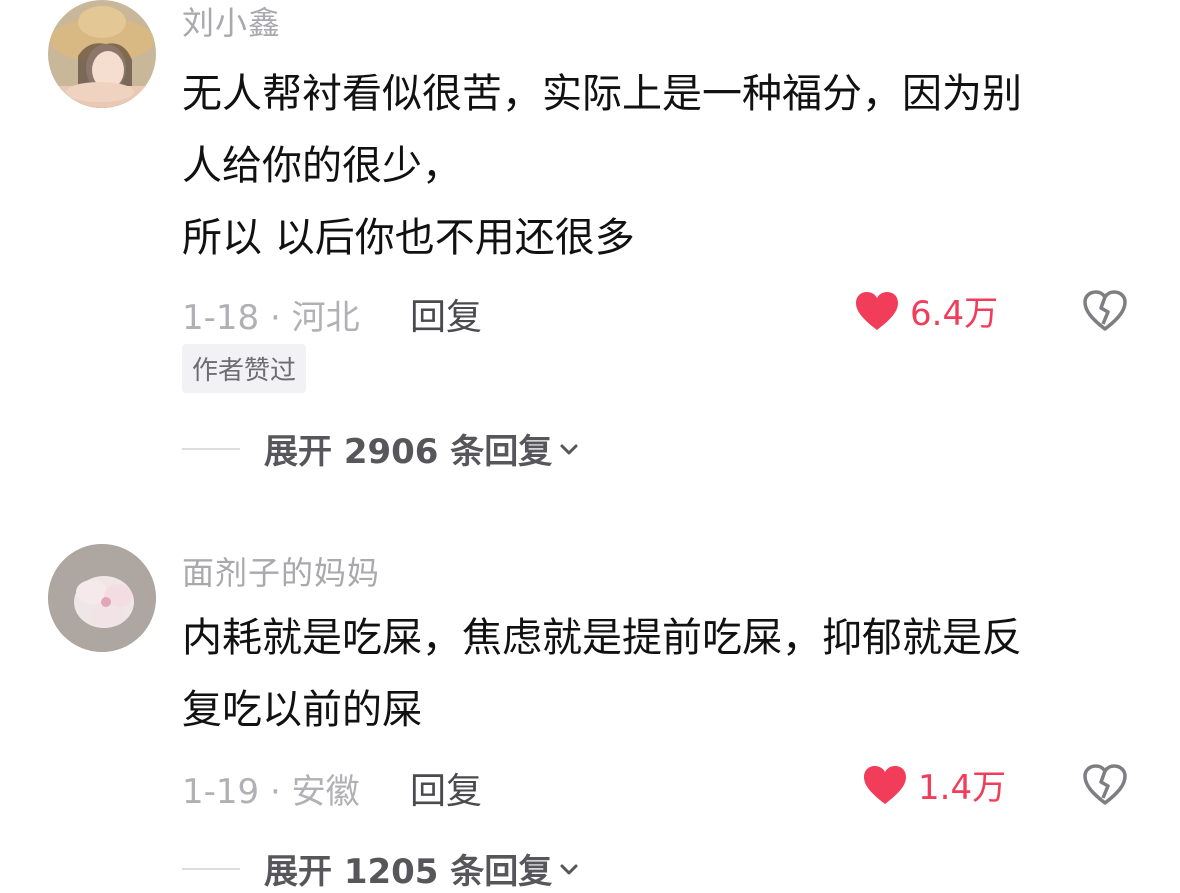  Describe the element at coordinates (602, 94) in the screenshot. I see `comment-line: 无人帮衬看似很苦，实际上是一种福分，因为别` at that location.